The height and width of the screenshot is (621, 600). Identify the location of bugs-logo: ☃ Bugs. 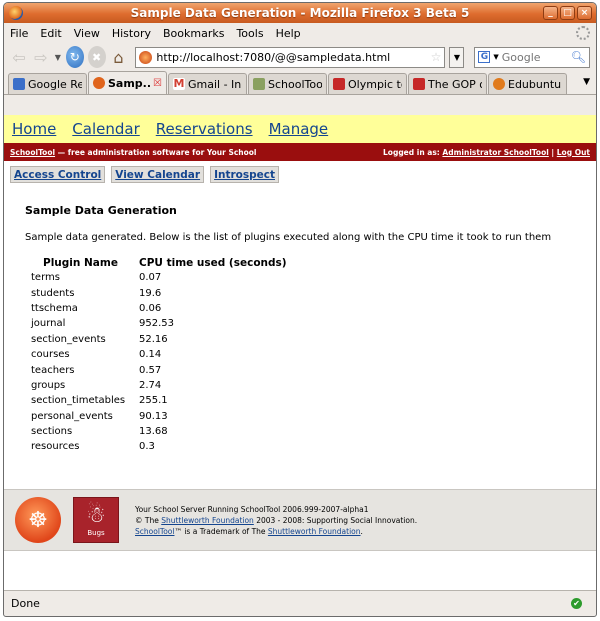
(96, 520).